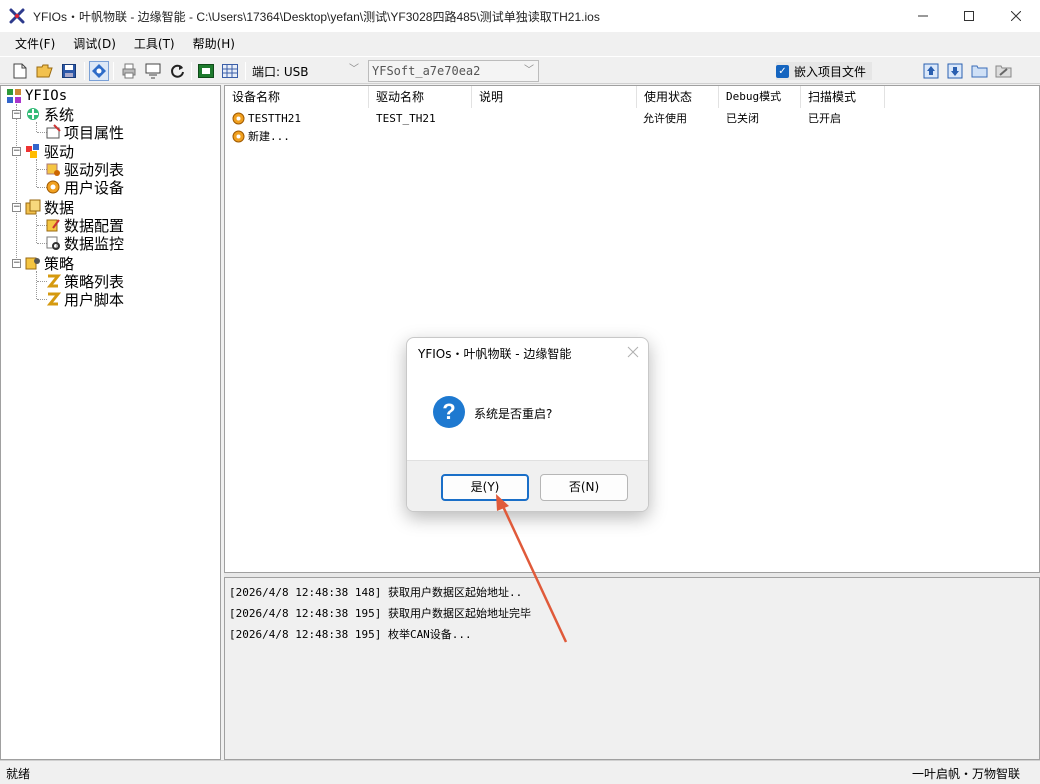  I want to click on download-icon, so click(153, 71).